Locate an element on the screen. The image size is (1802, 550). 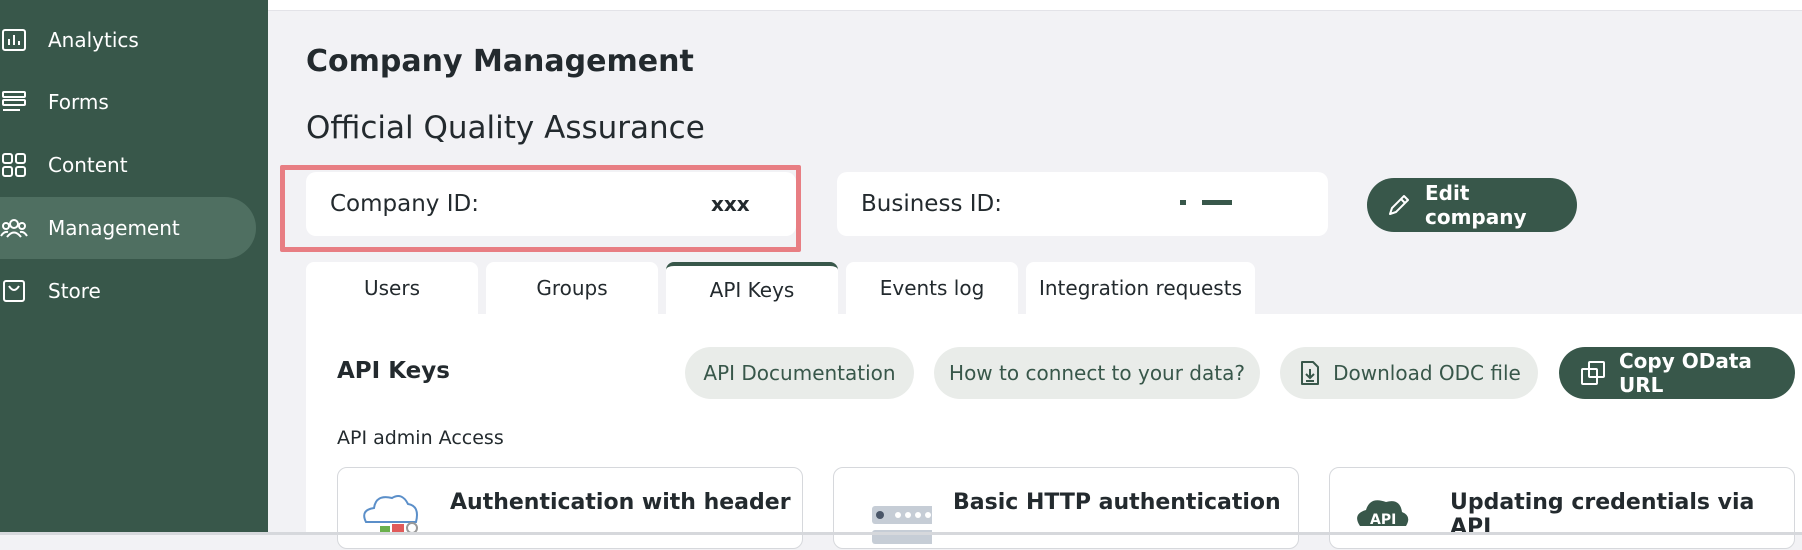
people-icon is located at coordinates (14, 228).